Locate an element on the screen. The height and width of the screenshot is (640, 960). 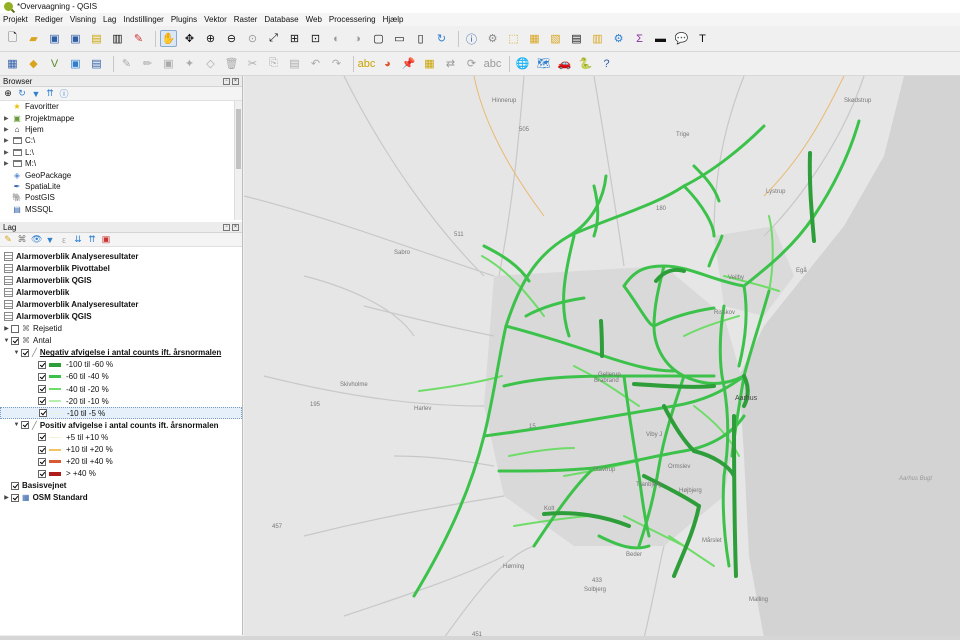
layer-table: Alarmoverblik is located at coordinates (121, 292).